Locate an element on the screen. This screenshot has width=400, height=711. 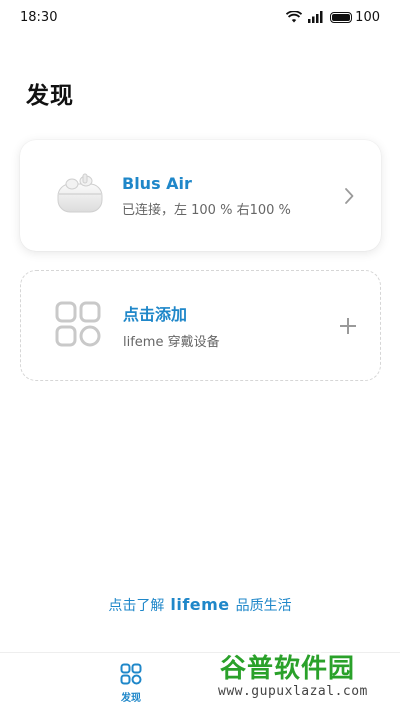
promo-brand: lifeme is located at coordinates (200, 604).